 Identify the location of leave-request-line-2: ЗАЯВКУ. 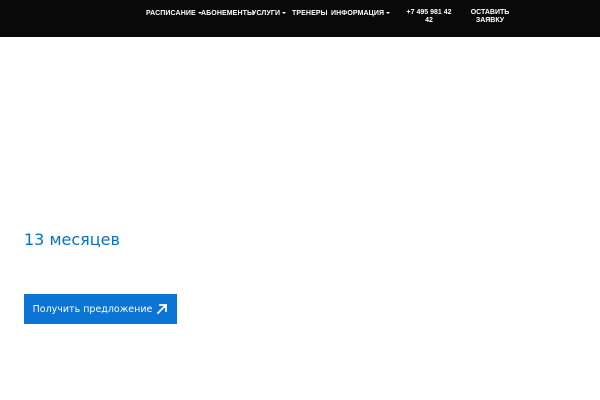
(490, 20).